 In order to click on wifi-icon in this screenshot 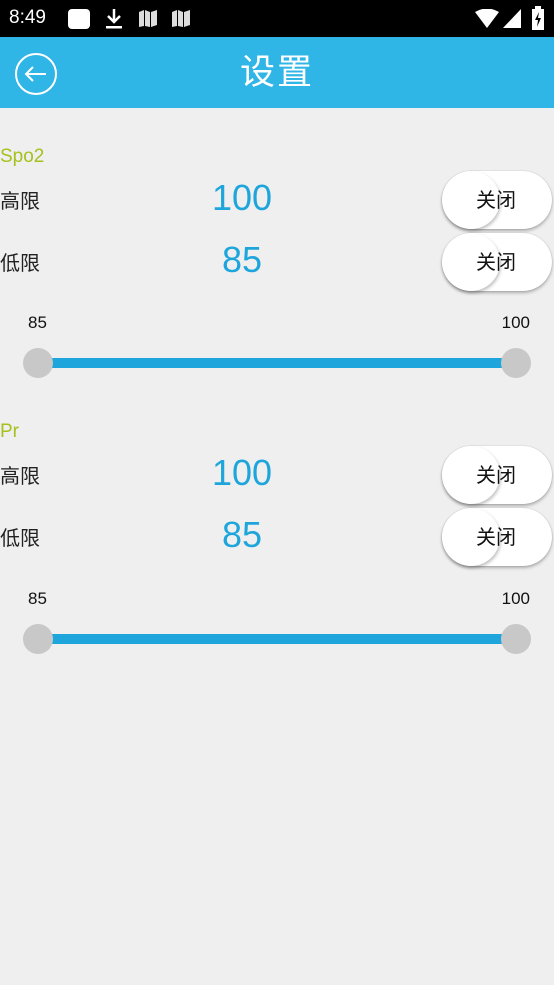, I will do `click(487, 18)`.